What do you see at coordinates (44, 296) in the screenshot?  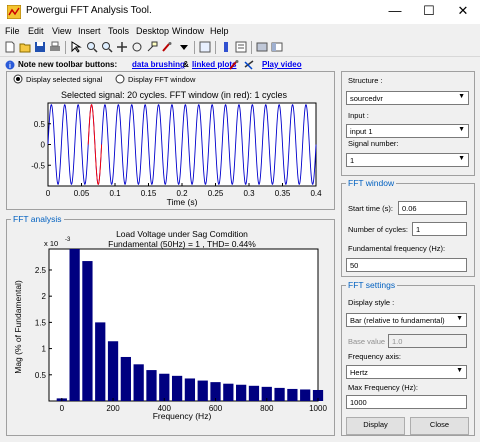 I see `fft-ytick-label: 2` at bounding box center [44, 296].